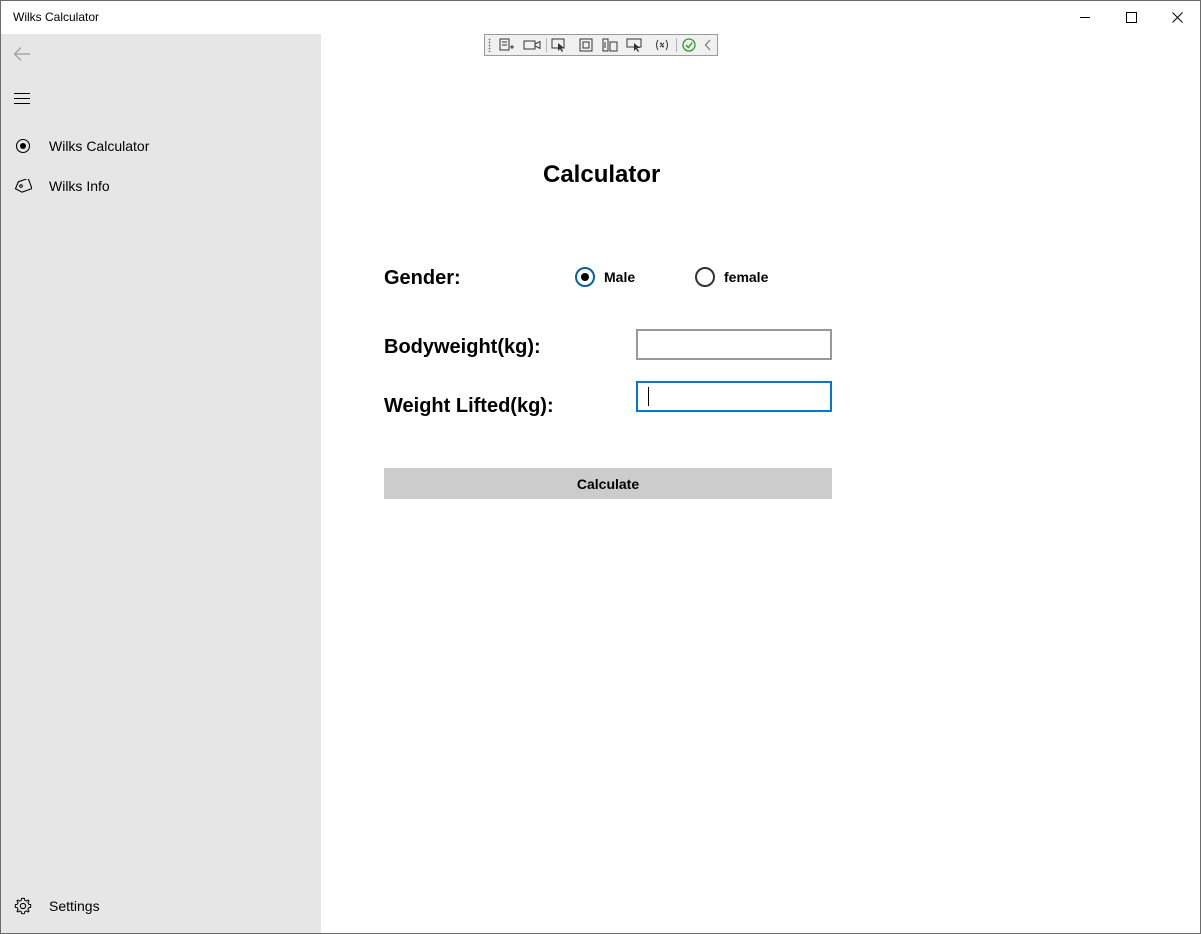  I want to click on text-caret, so click(648, 396).